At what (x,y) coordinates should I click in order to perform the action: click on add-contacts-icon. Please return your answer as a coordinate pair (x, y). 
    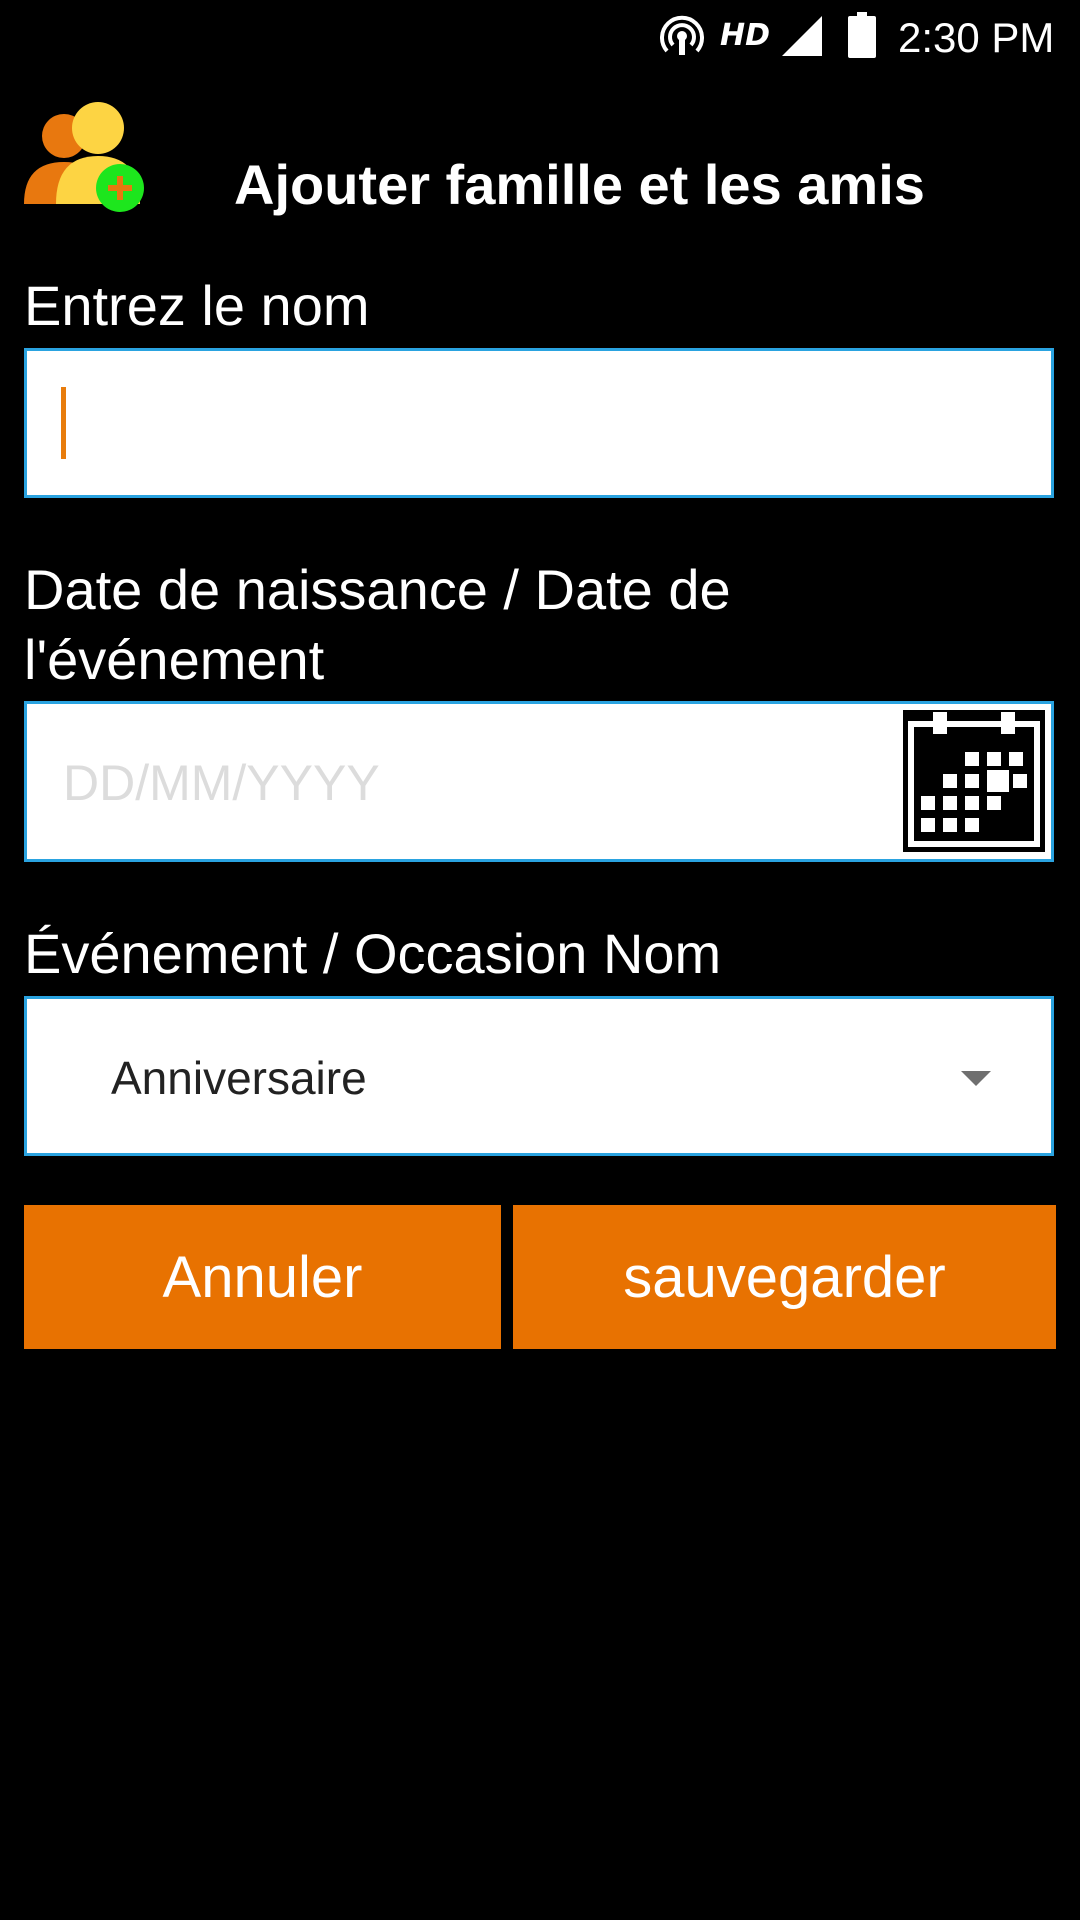
    Looking at the image, I should click on (84, 157).